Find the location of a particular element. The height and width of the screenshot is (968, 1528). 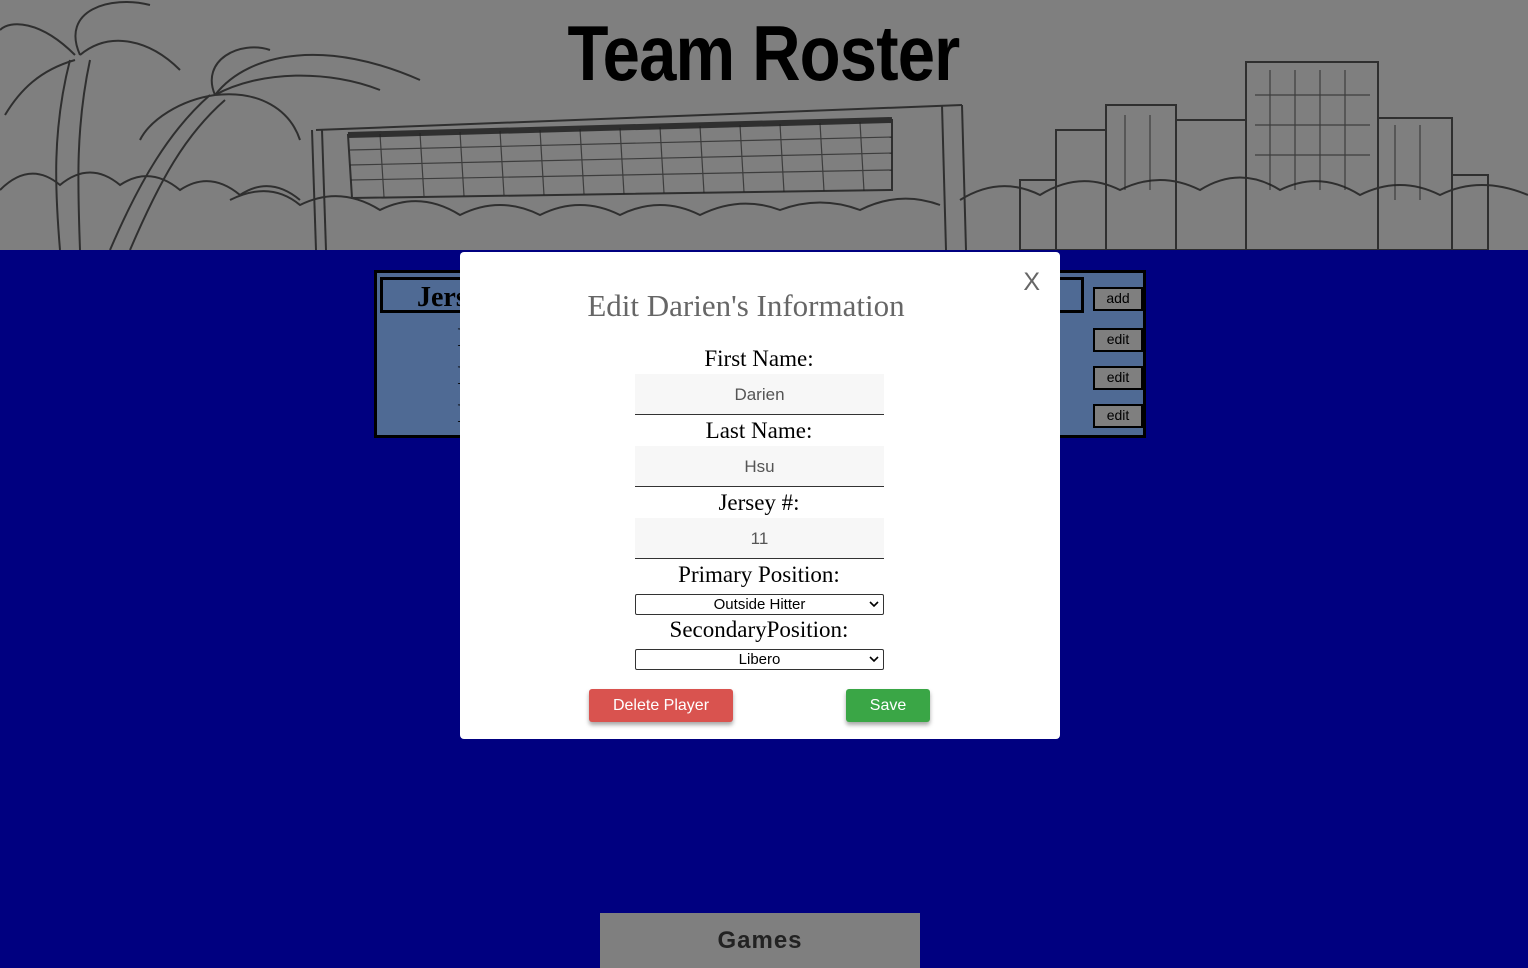

jersey-number-input: 11 is located at coordinates (759, 538).